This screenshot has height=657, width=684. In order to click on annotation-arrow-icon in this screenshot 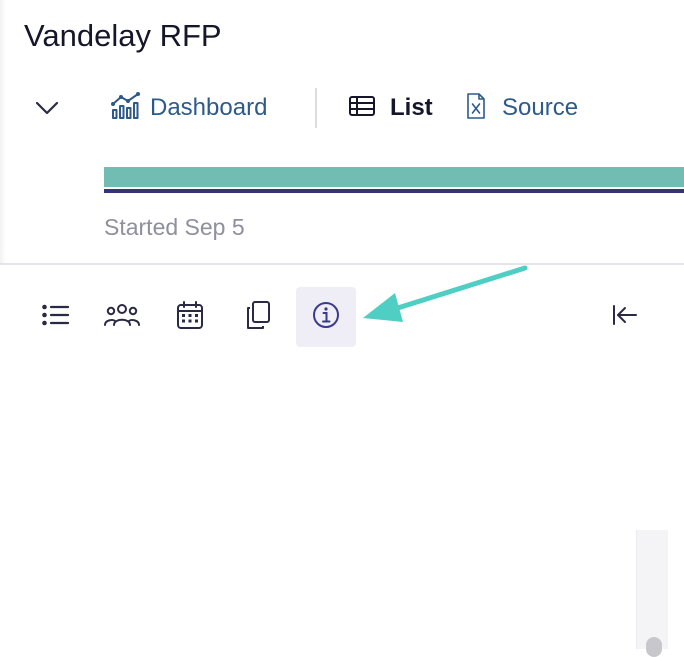, I will do `click(445, 293)`.